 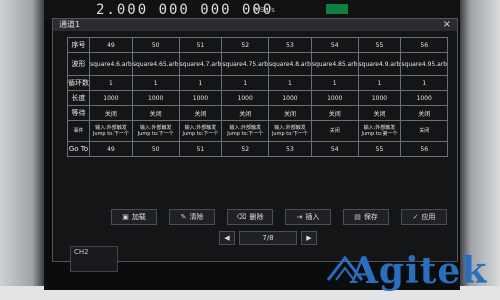 What do you see at coordinates (424, 149) in the screenshot?
I see `cell-goto: 56` at bounding box center [424, 149].